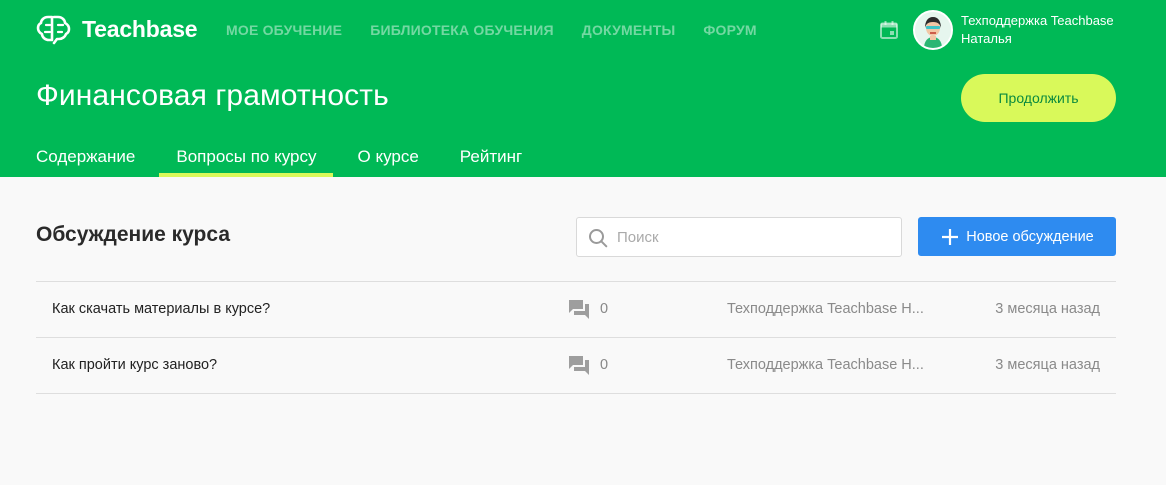  I want to click on brain-logo-icon, so click(53, 30).